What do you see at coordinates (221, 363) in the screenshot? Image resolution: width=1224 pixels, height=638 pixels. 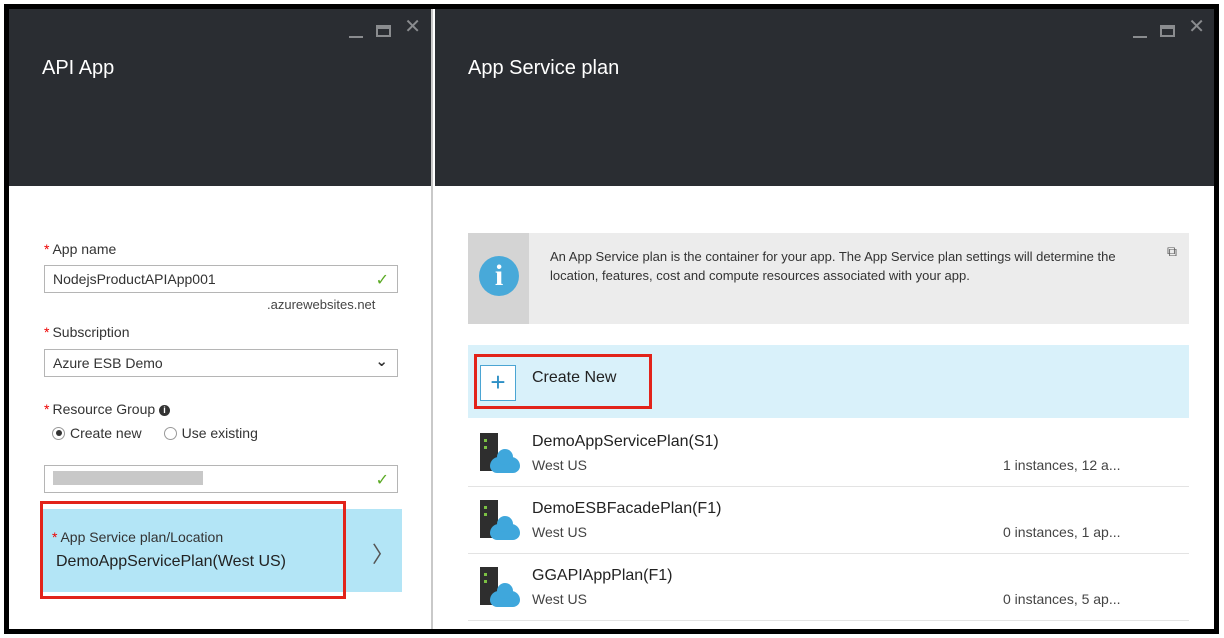 I see `subscription-select: Azure ESB Demo ⌄` at bounding box center [221, 363].